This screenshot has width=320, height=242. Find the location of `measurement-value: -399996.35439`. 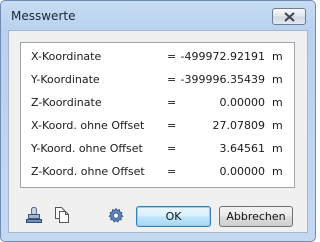

measurement-value: -399996.35439 is located at coordinates (222, 79).